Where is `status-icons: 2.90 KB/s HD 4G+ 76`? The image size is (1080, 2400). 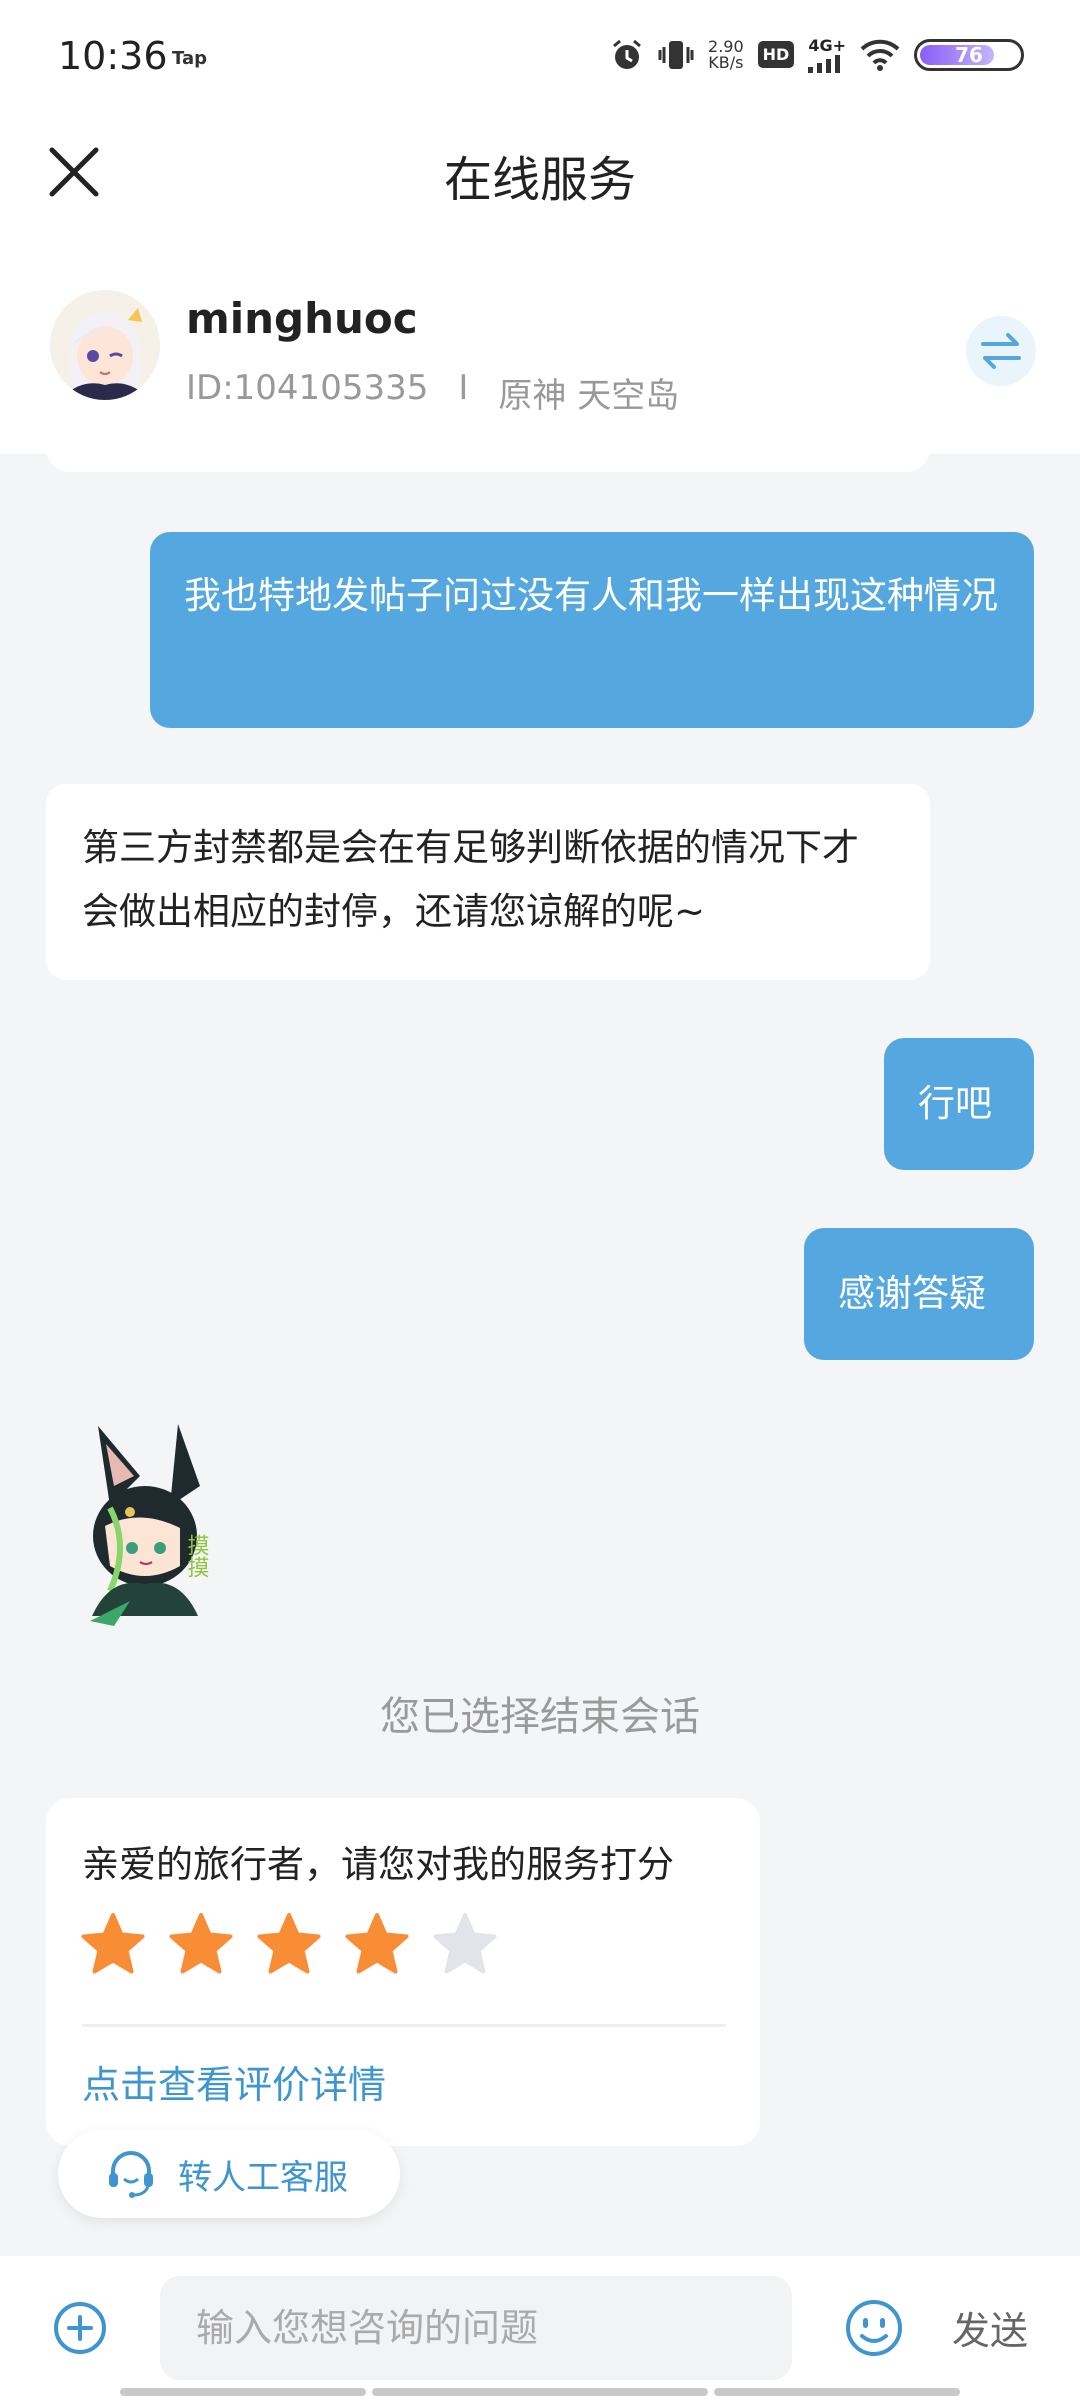
status-icons: 2.90 KB/s HD 4G+ 76 is located at coordinates (817, 54).